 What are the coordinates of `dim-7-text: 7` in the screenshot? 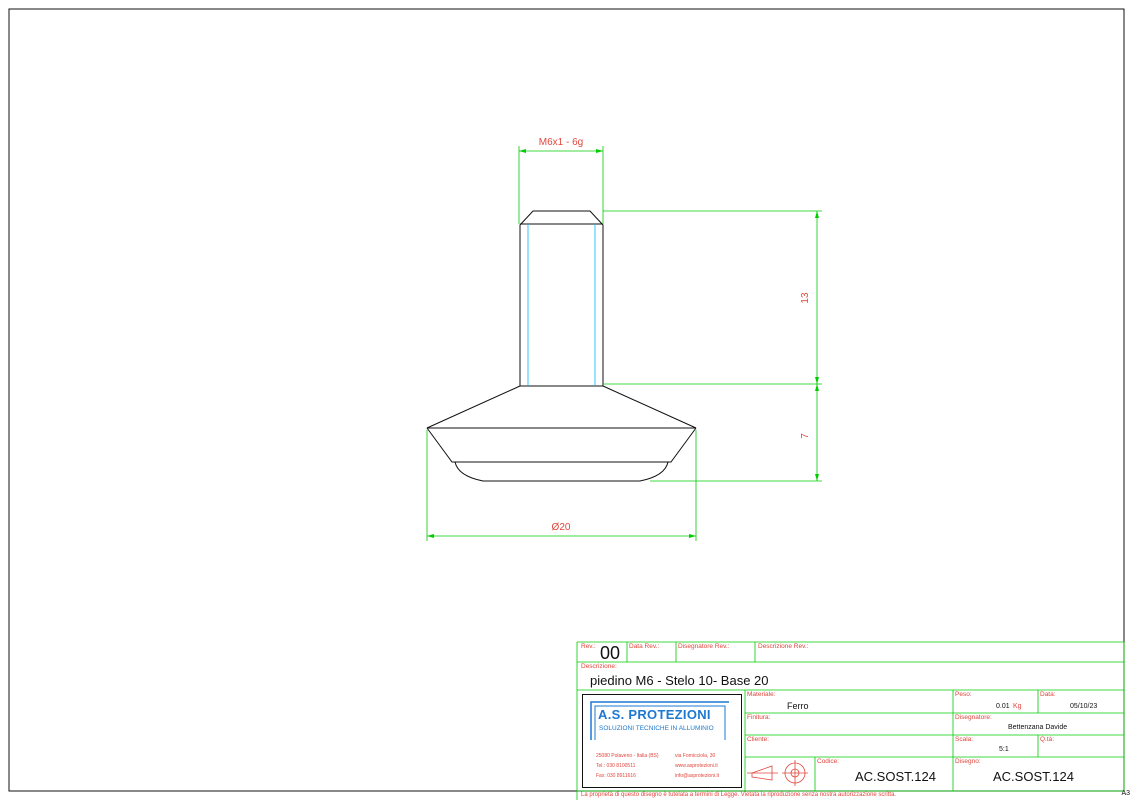 It's located at (805, 436).